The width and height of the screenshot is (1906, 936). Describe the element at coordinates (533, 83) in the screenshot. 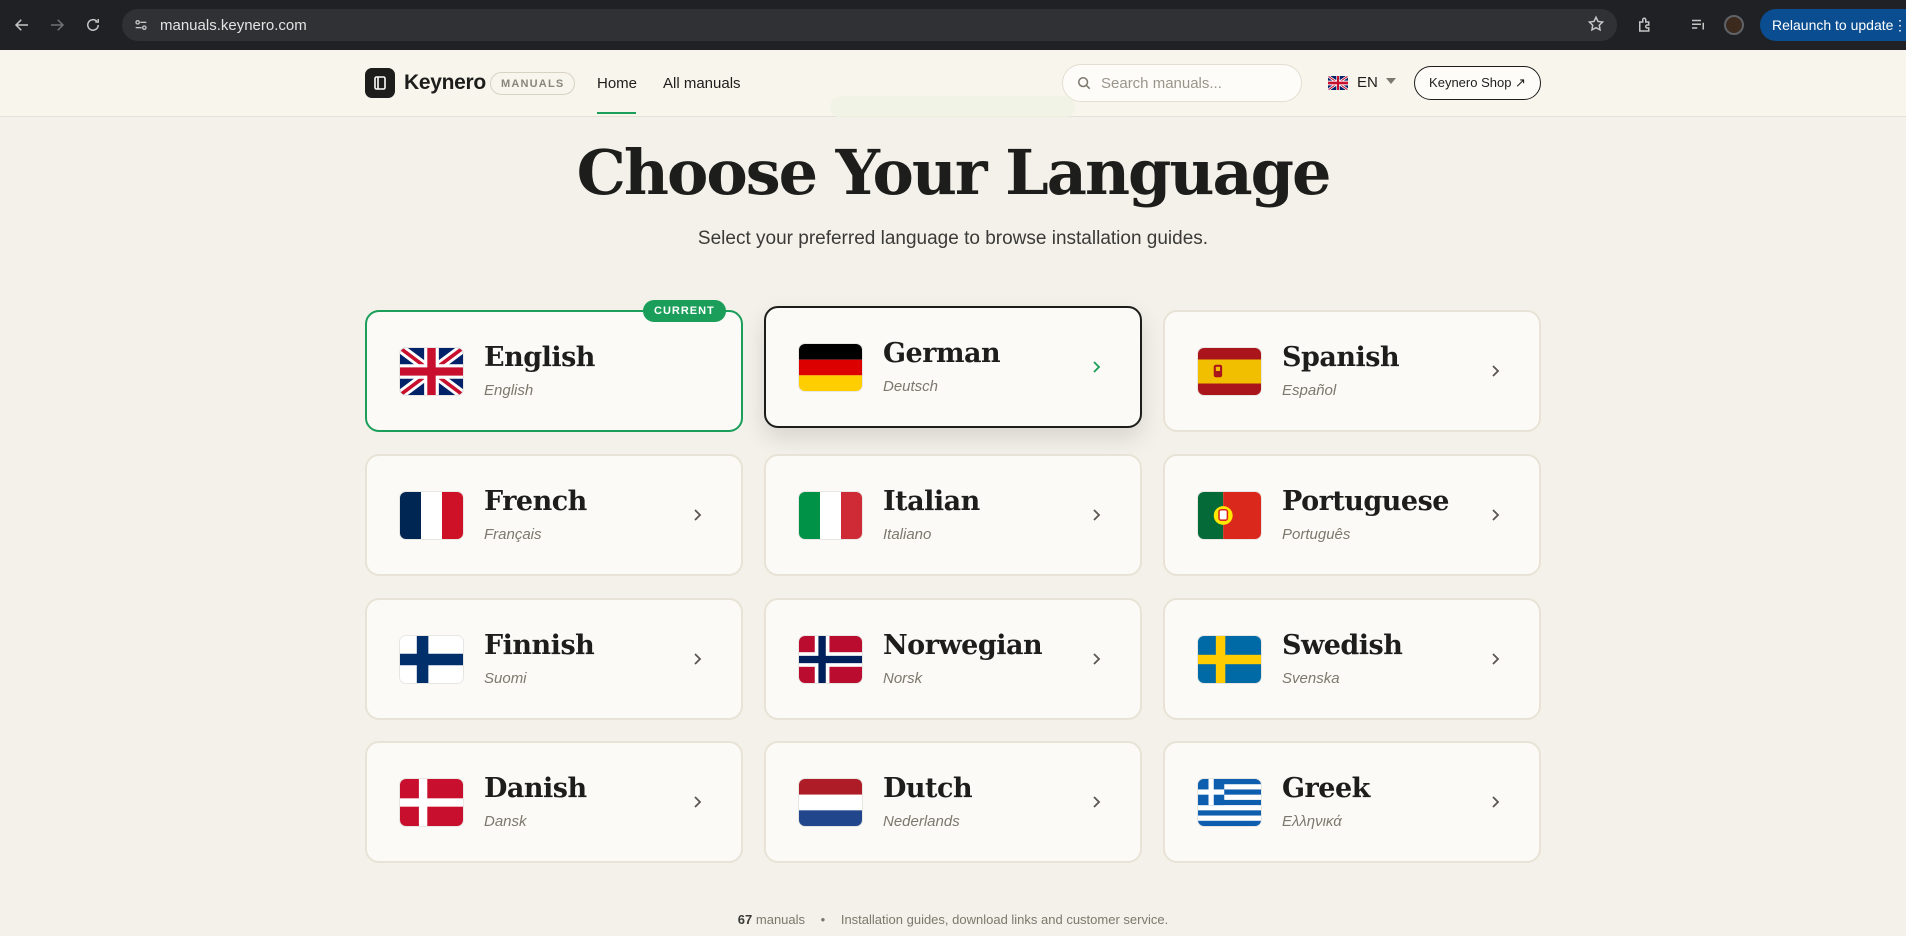

I see `manuals-badge: MANUALS` at that location.